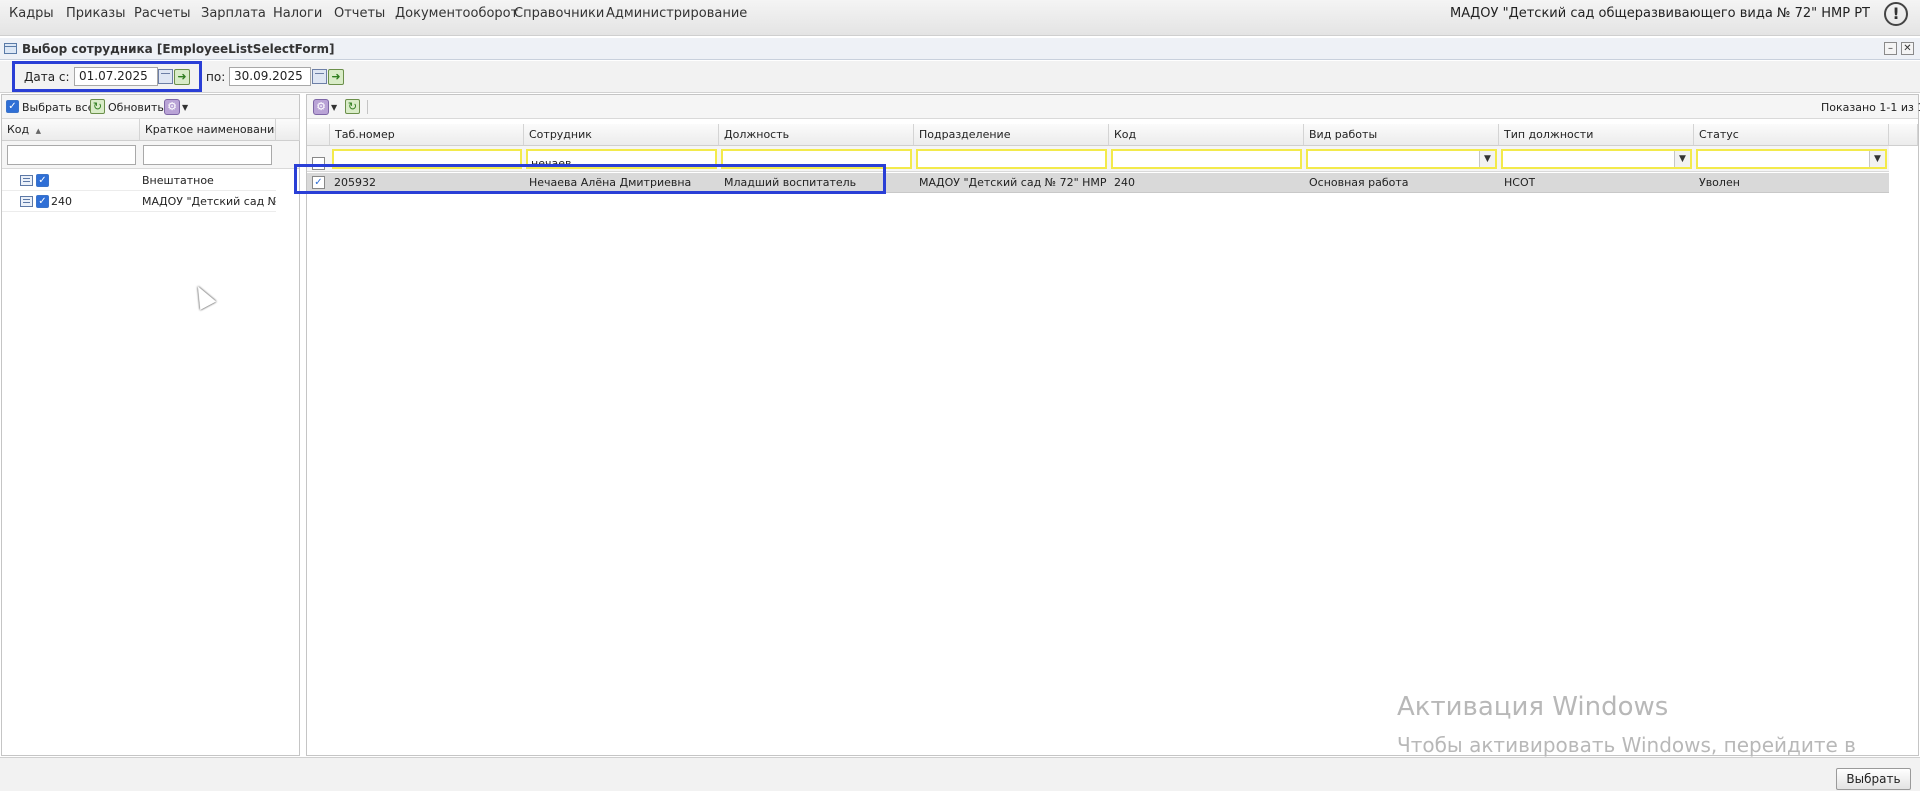  What do you see at coordinates (139, 181) in the screenshot?
I see `left-row-0: ✓ Внештатное` at bounding box center [139, 181].